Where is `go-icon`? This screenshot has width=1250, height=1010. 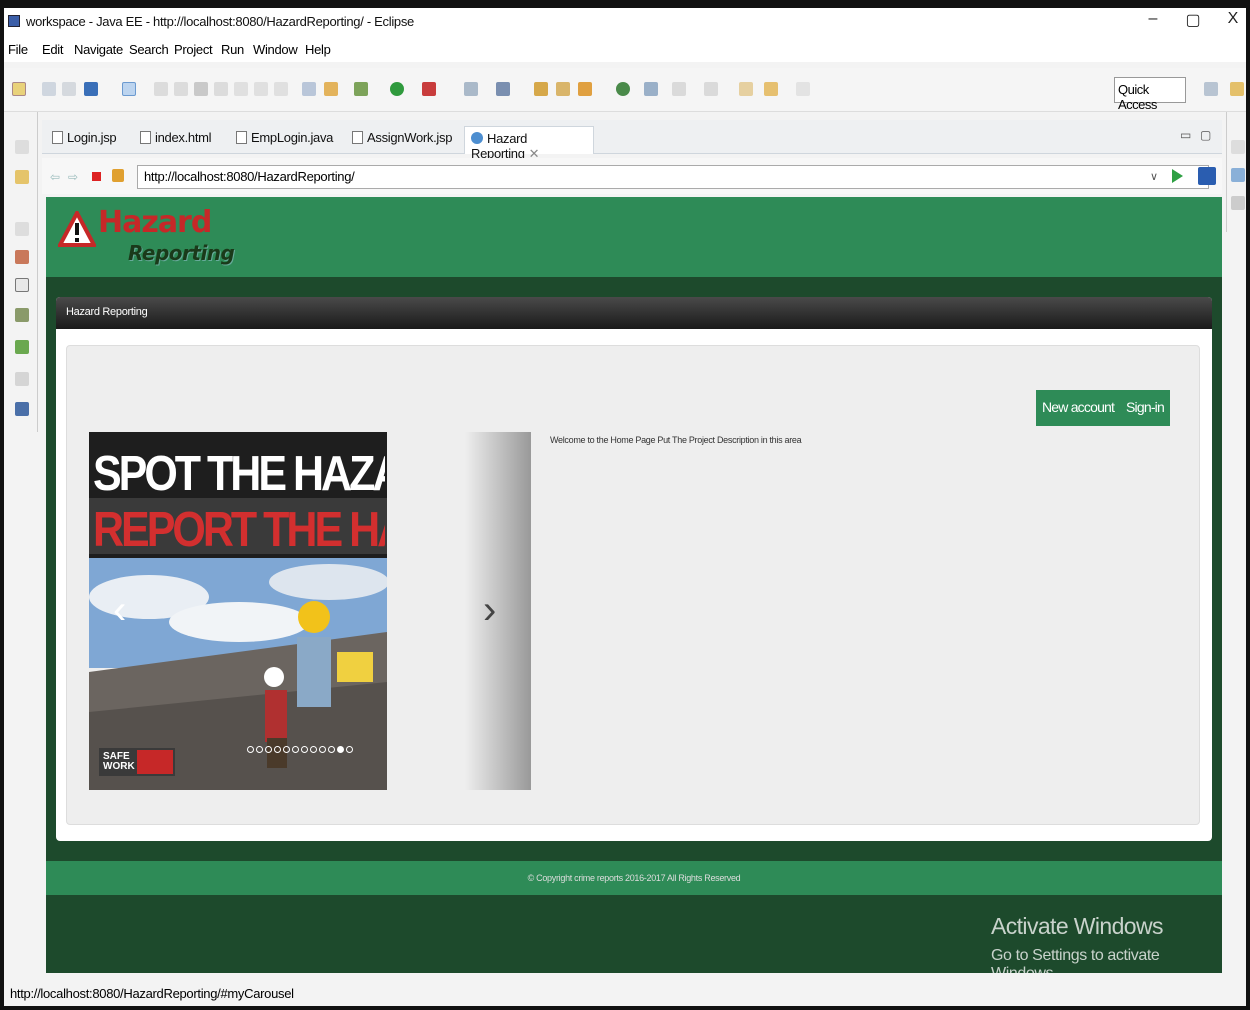
go-icon is located at coordinates (1177, 176).